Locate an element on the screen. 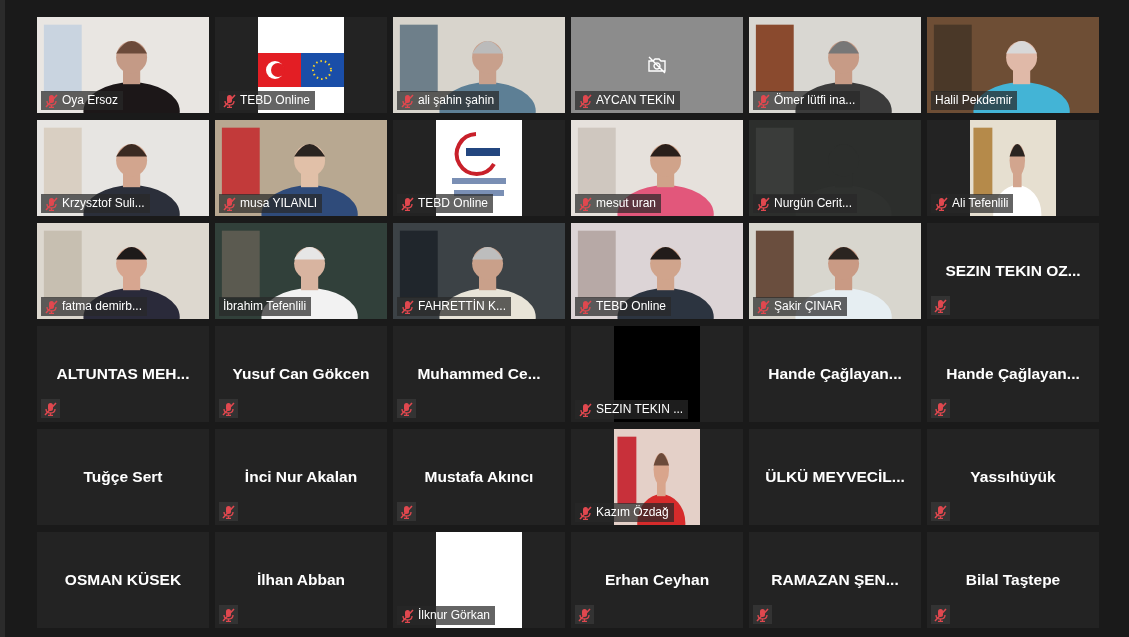 The width and height of the screenshot is (1129, 637). participant-name: İbrahim Tefenlili is located at coordinates (265, 306).